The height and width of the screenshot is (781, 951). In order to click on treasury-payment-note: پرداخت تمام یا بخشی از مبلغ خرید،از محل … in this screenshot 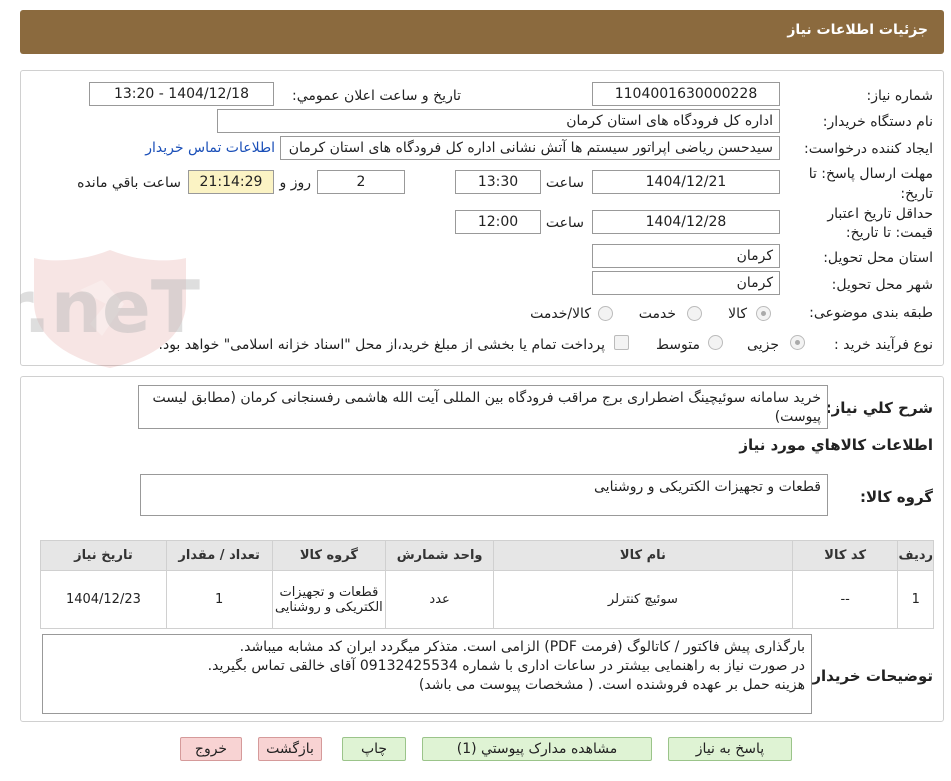, I will do `click(381, 345)`.